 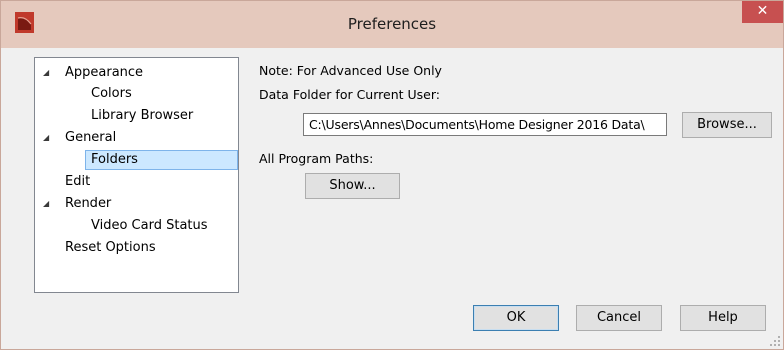 I want to click on ok-button: OK, so click(x=516, y=318).